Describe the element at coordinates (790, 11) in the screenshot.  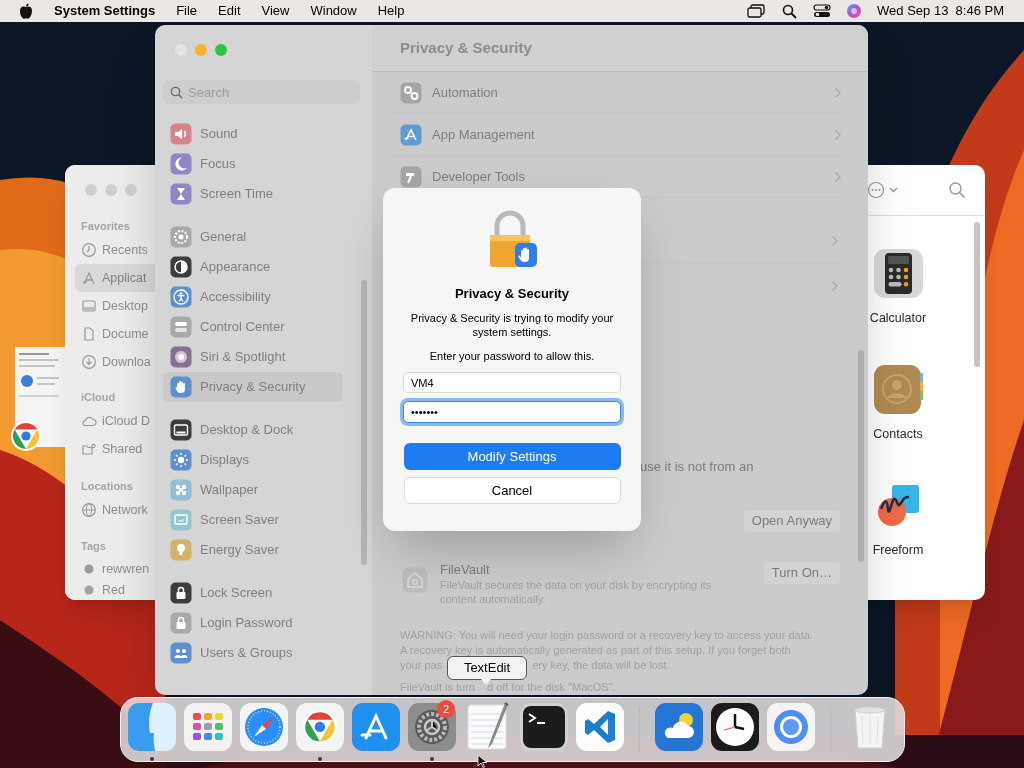
I see `search-icon` at that location.